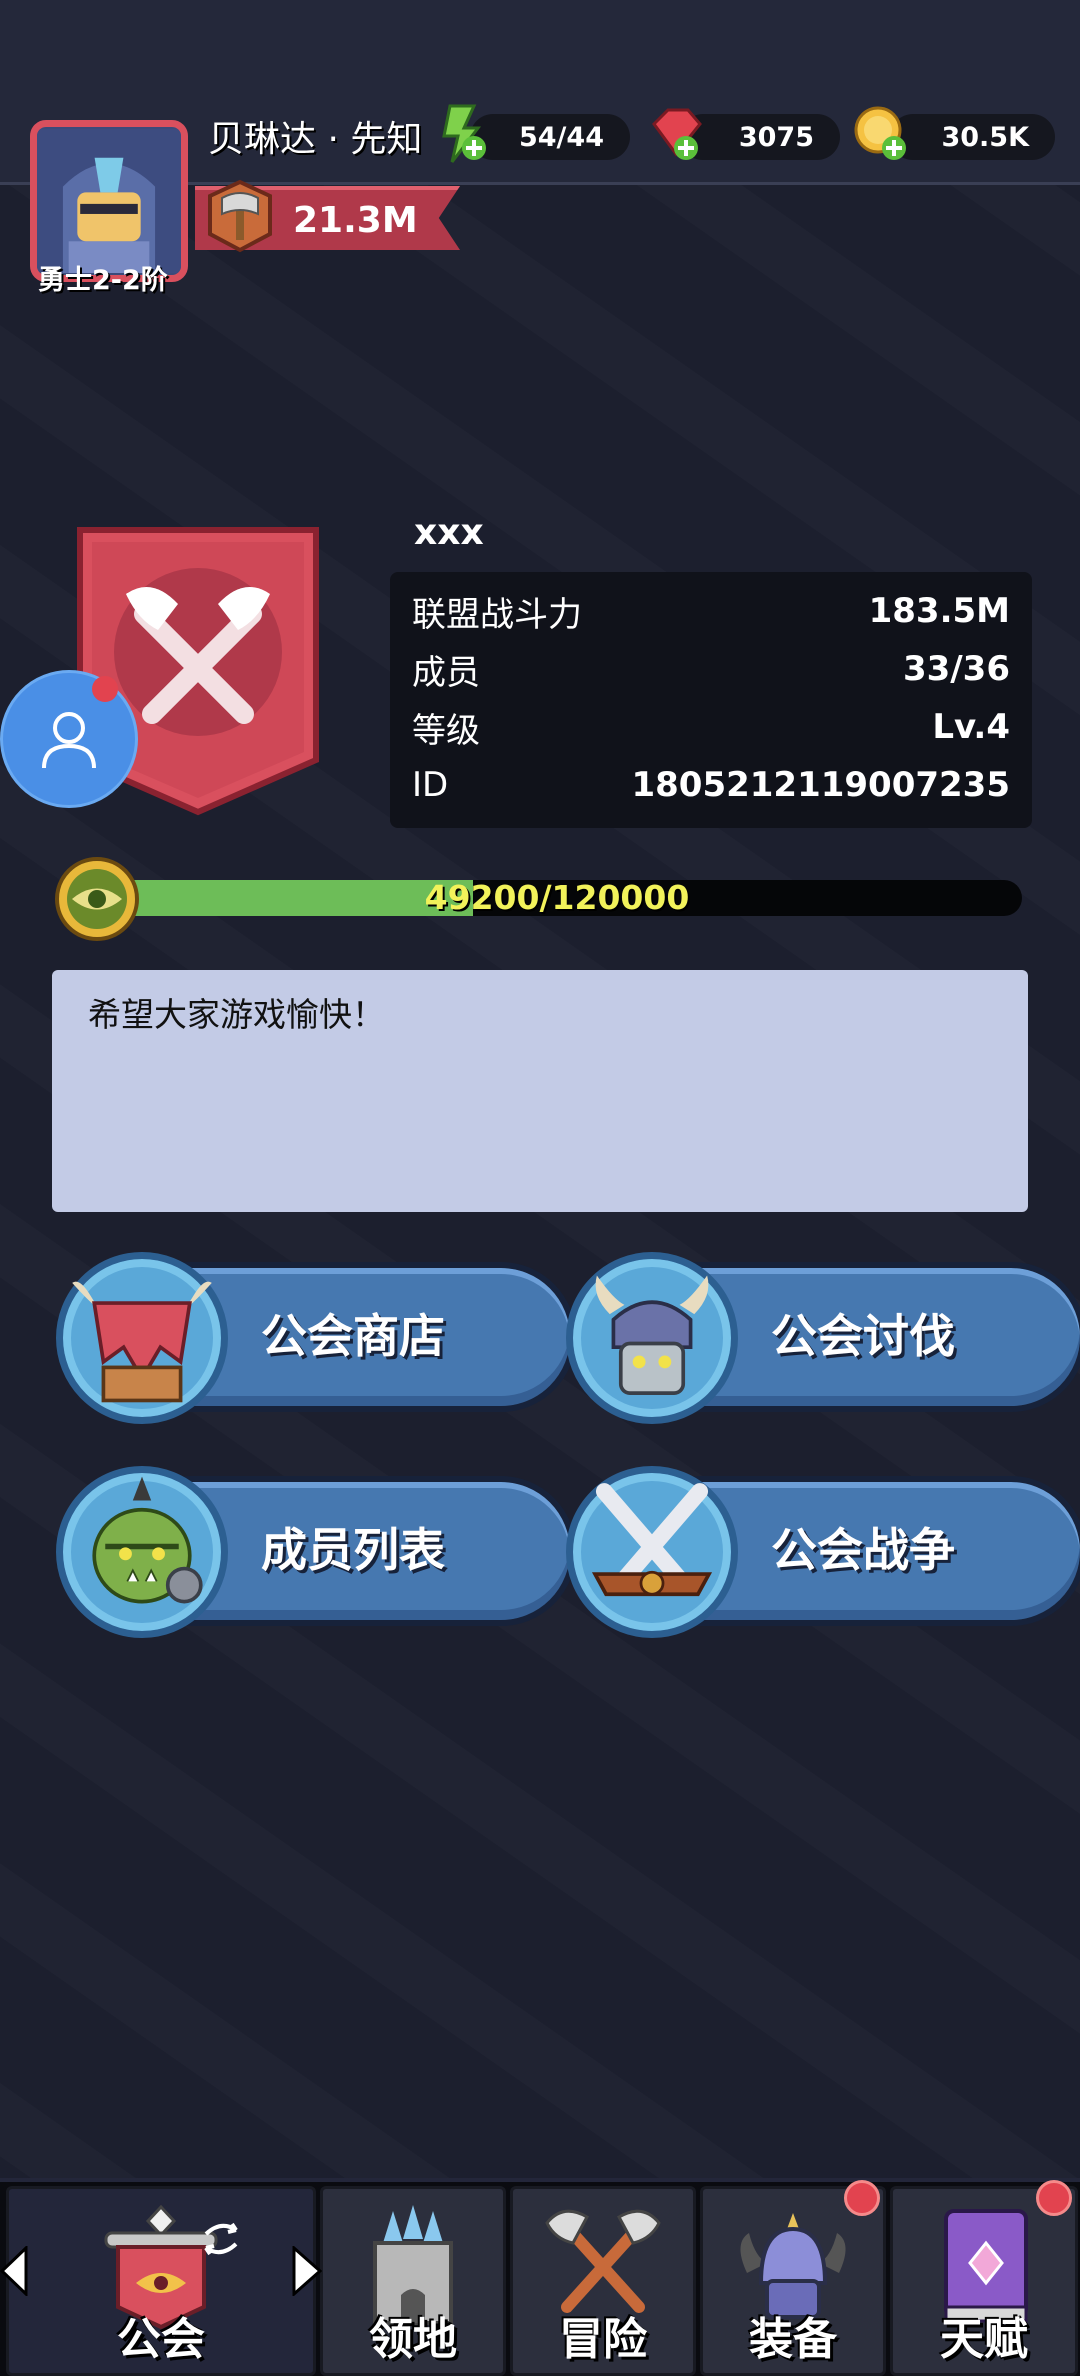 The height and width of the screenshot is (2376, 1080). What do you see at coordinates (862, 2198) in the screenshot?
I see `equipment-notification-dot` at bounding box center [862, 2198].